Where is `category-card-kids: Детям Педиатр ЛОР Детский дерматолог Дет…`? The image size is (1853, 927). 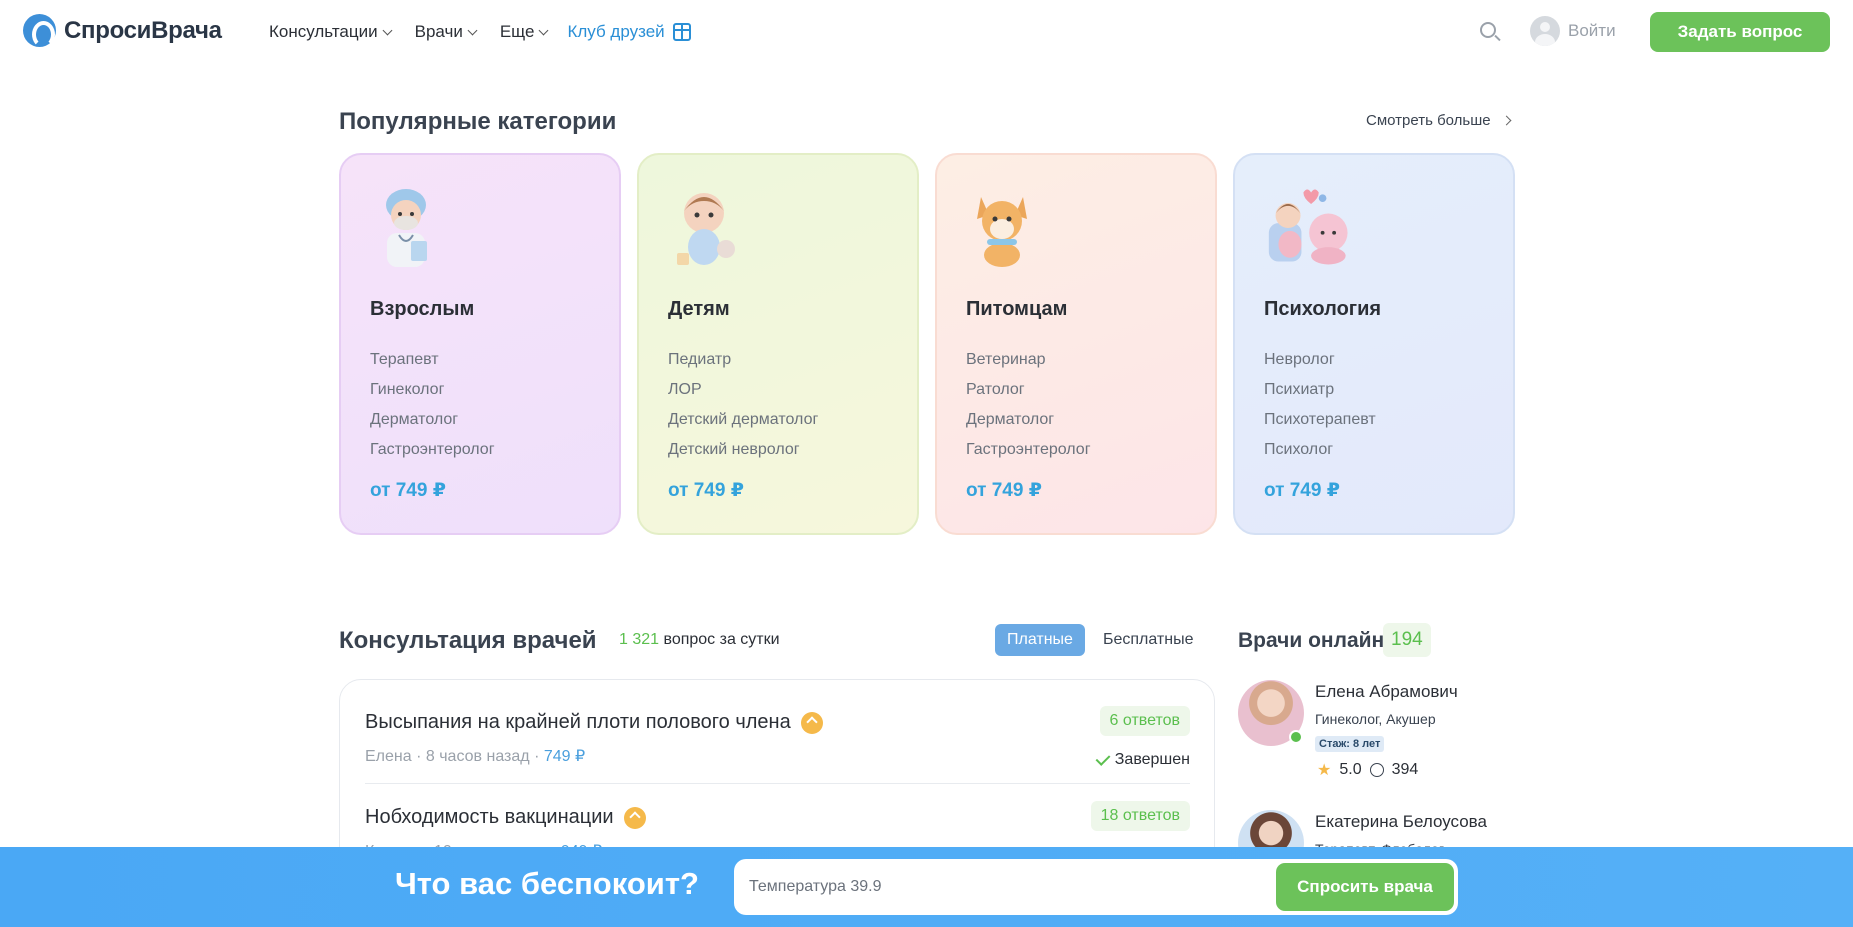 category-card-kids: Детям Педиатр ЛОР Детский дерматолог Дет… is located at coordinates (778, 344).